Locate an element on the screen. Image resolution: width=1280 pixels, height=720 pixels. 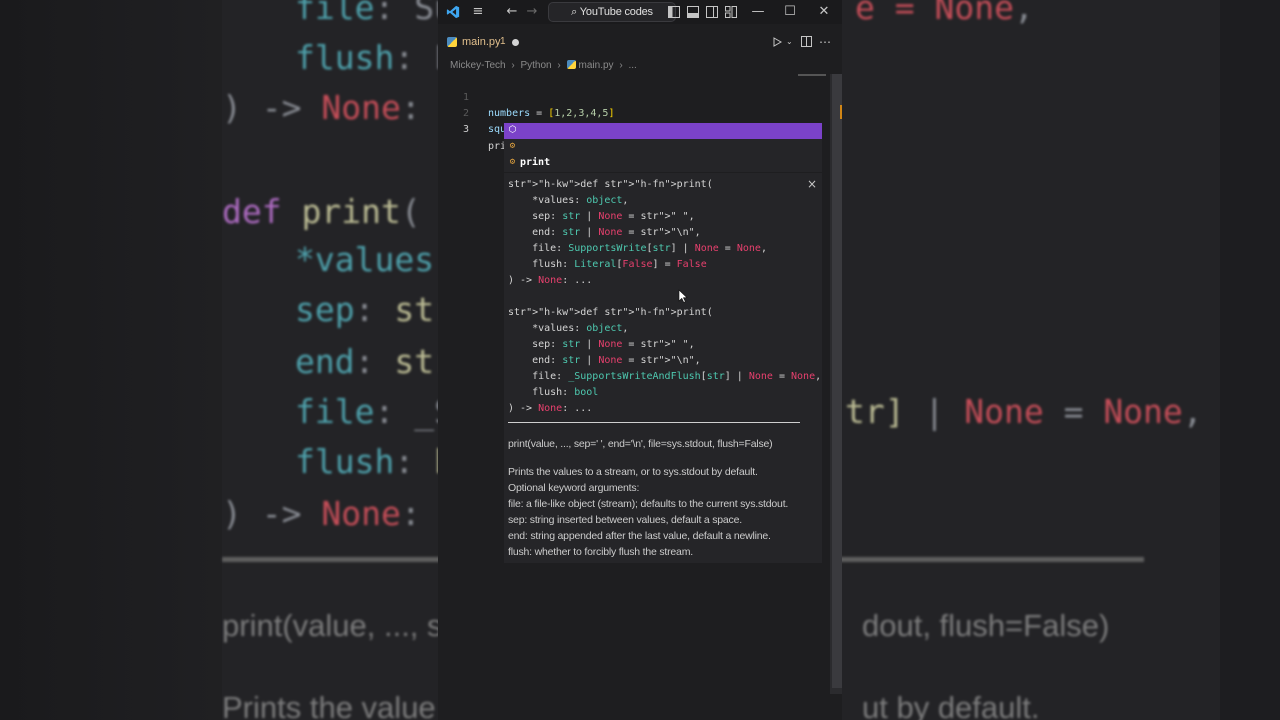
toggle-panel-icon is located at coordinates (693, 12).